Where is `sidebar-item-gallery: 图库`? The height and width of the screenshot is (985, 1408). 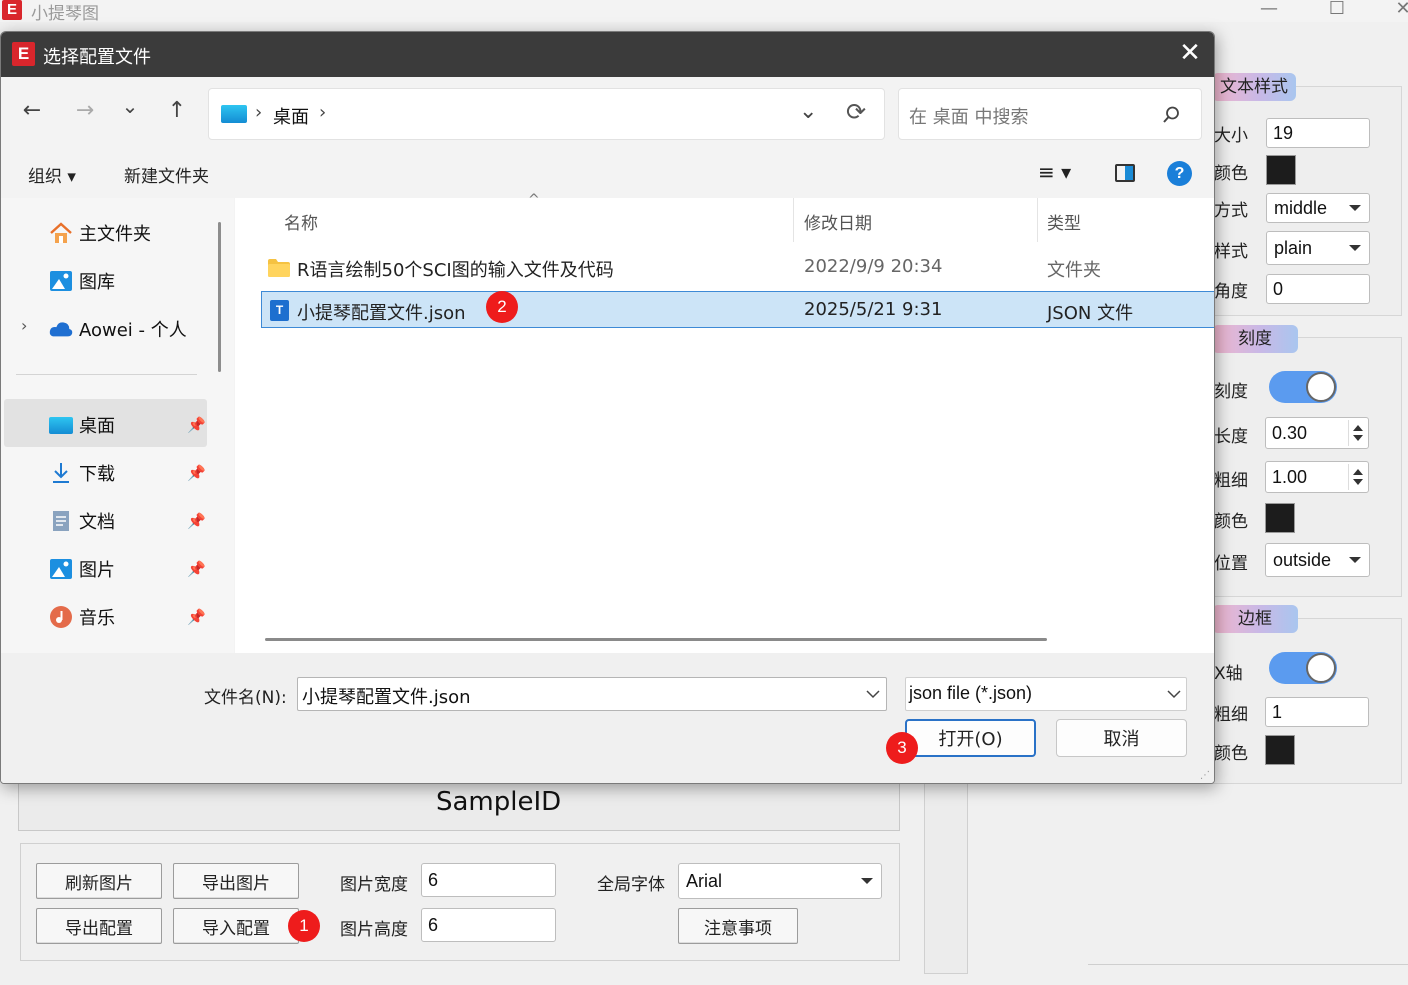 sidebar-item-gallery: 图库 is located at coordinates (82, 281).